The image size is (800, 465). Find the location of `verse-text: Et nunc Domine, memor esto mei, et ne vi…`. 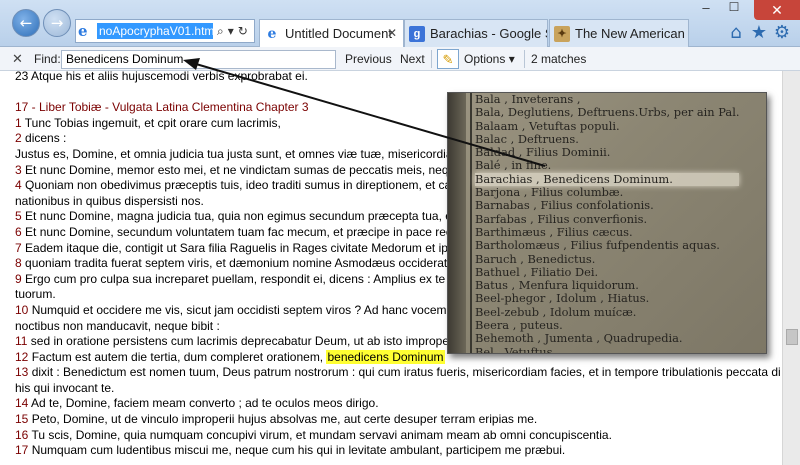

verse-text: Et nunc Domine, memor esto mei, et ne vi… is located at coordinates (250, 169).